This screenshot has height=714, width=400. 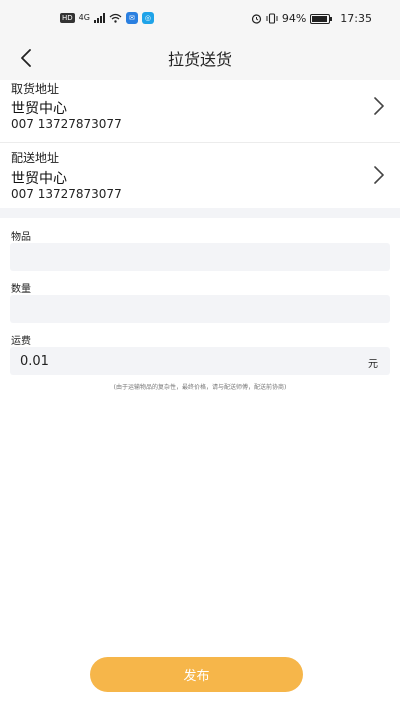 I want to click on fee-note: (由于运输物品的复杂性，最终价格，请与配送师傅，配送前协商), so click(x=200, y=387).